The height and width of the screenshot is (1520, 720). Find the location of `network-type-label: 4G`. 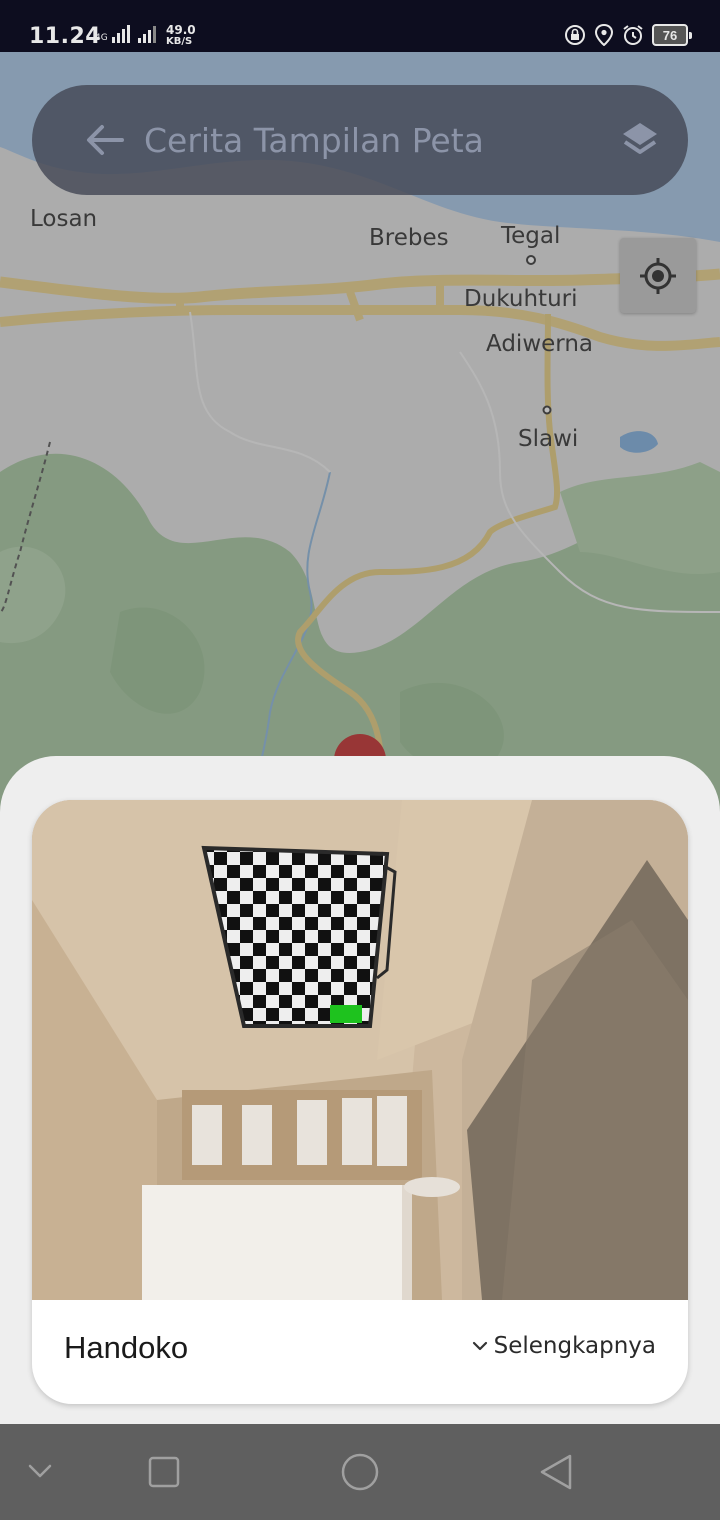

network-type-label: 4G is located at coordinates (101, 38).